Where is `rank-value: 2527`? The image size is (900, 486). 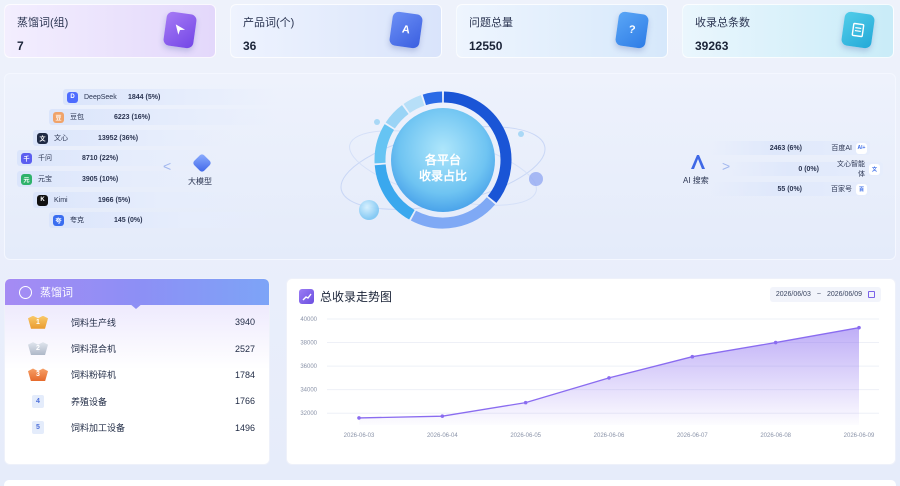 rank-value: 2527 is located at coordinates (244, 348).